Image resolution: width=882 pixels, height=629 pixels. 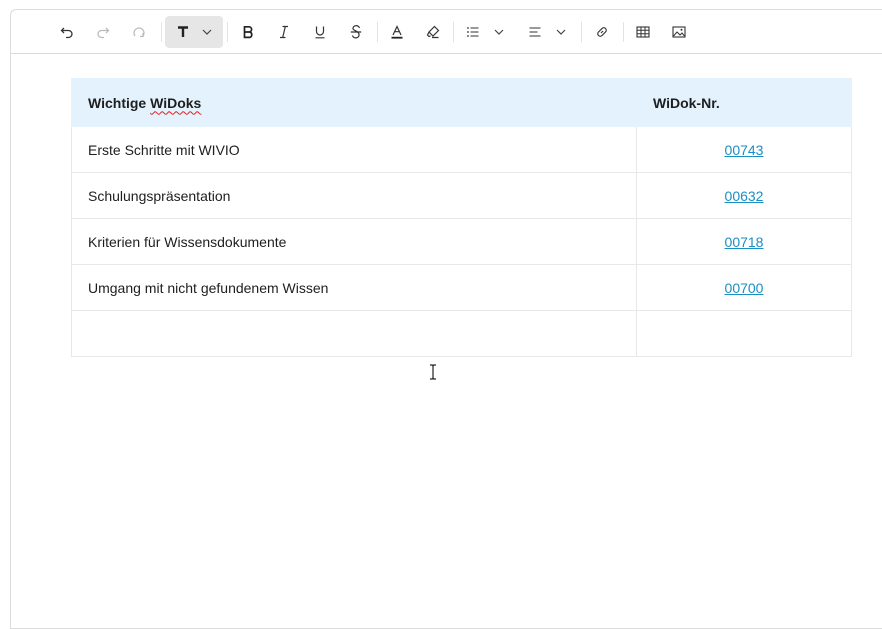 What do you see at coordinates (194, 32) in the screenshot?
I see `text-format-dropdown` at bounding box center [194, 32].